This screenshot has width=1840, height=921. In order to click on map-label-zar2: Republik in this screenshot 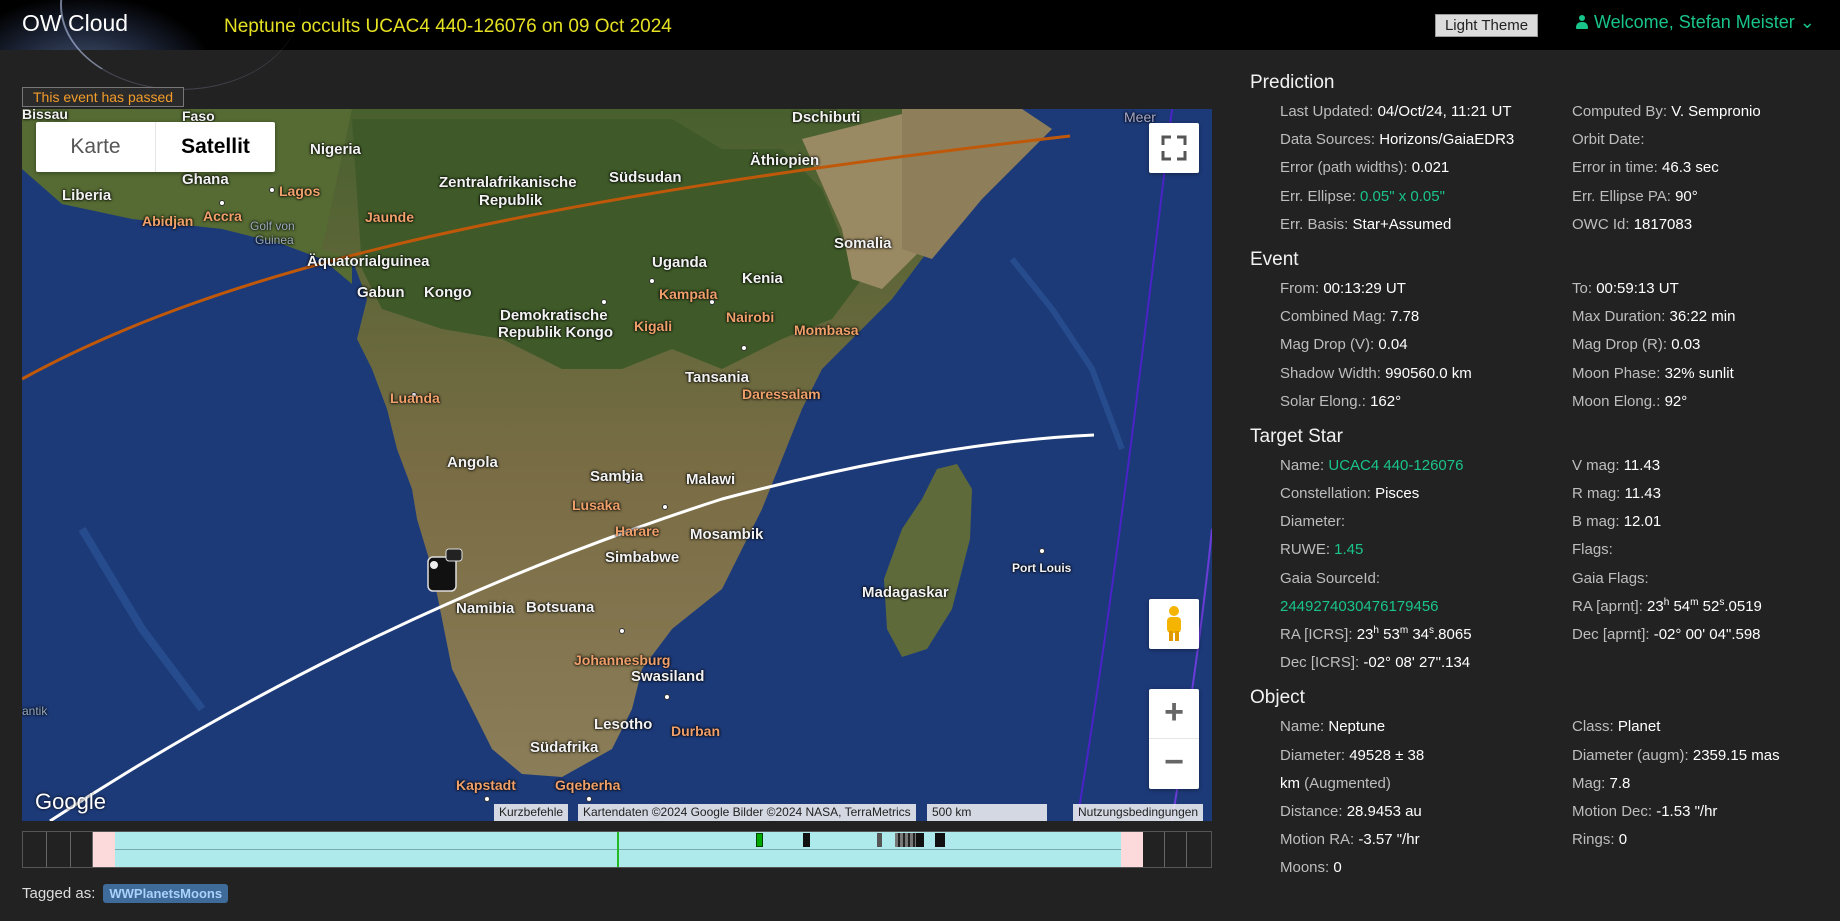, I will do `click(511, 200)`.